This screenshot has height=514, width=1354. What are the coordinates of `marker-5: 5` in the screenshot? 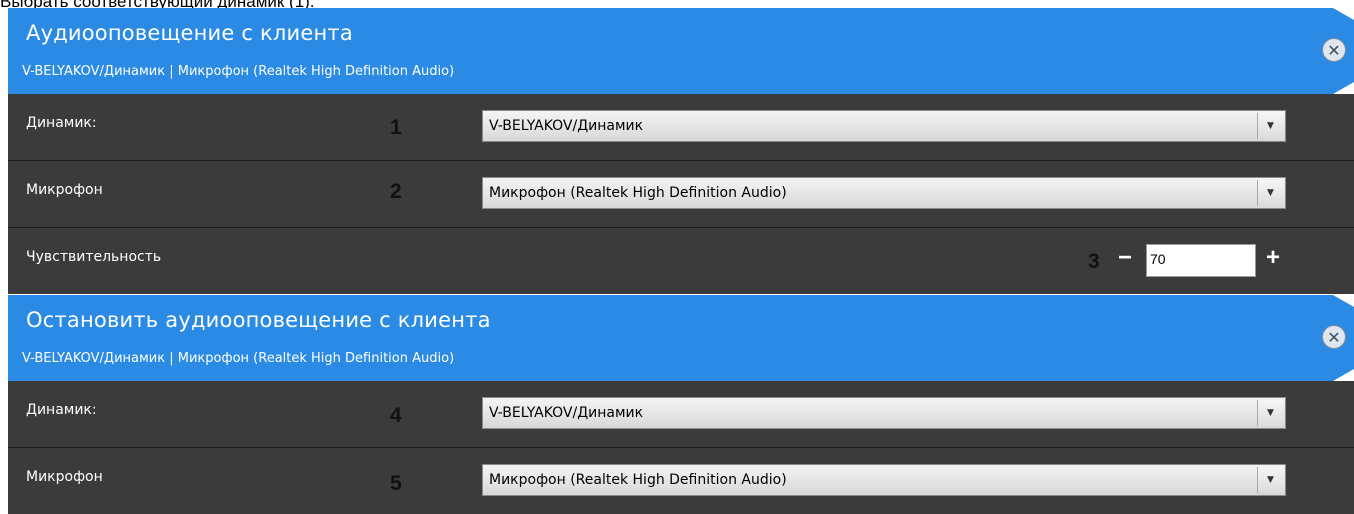 It's located at (396, 483).